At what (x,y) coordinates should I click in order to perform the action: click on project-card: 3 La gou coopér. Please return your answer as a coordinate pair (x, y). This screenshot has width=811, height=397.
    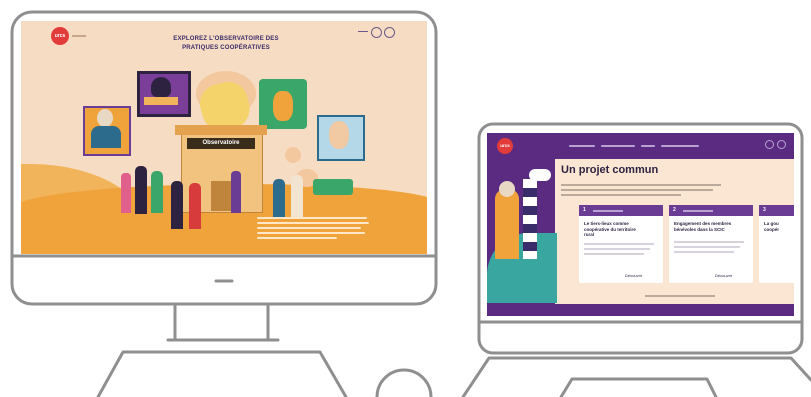
    Looking at the image, I should click on (776, 244).